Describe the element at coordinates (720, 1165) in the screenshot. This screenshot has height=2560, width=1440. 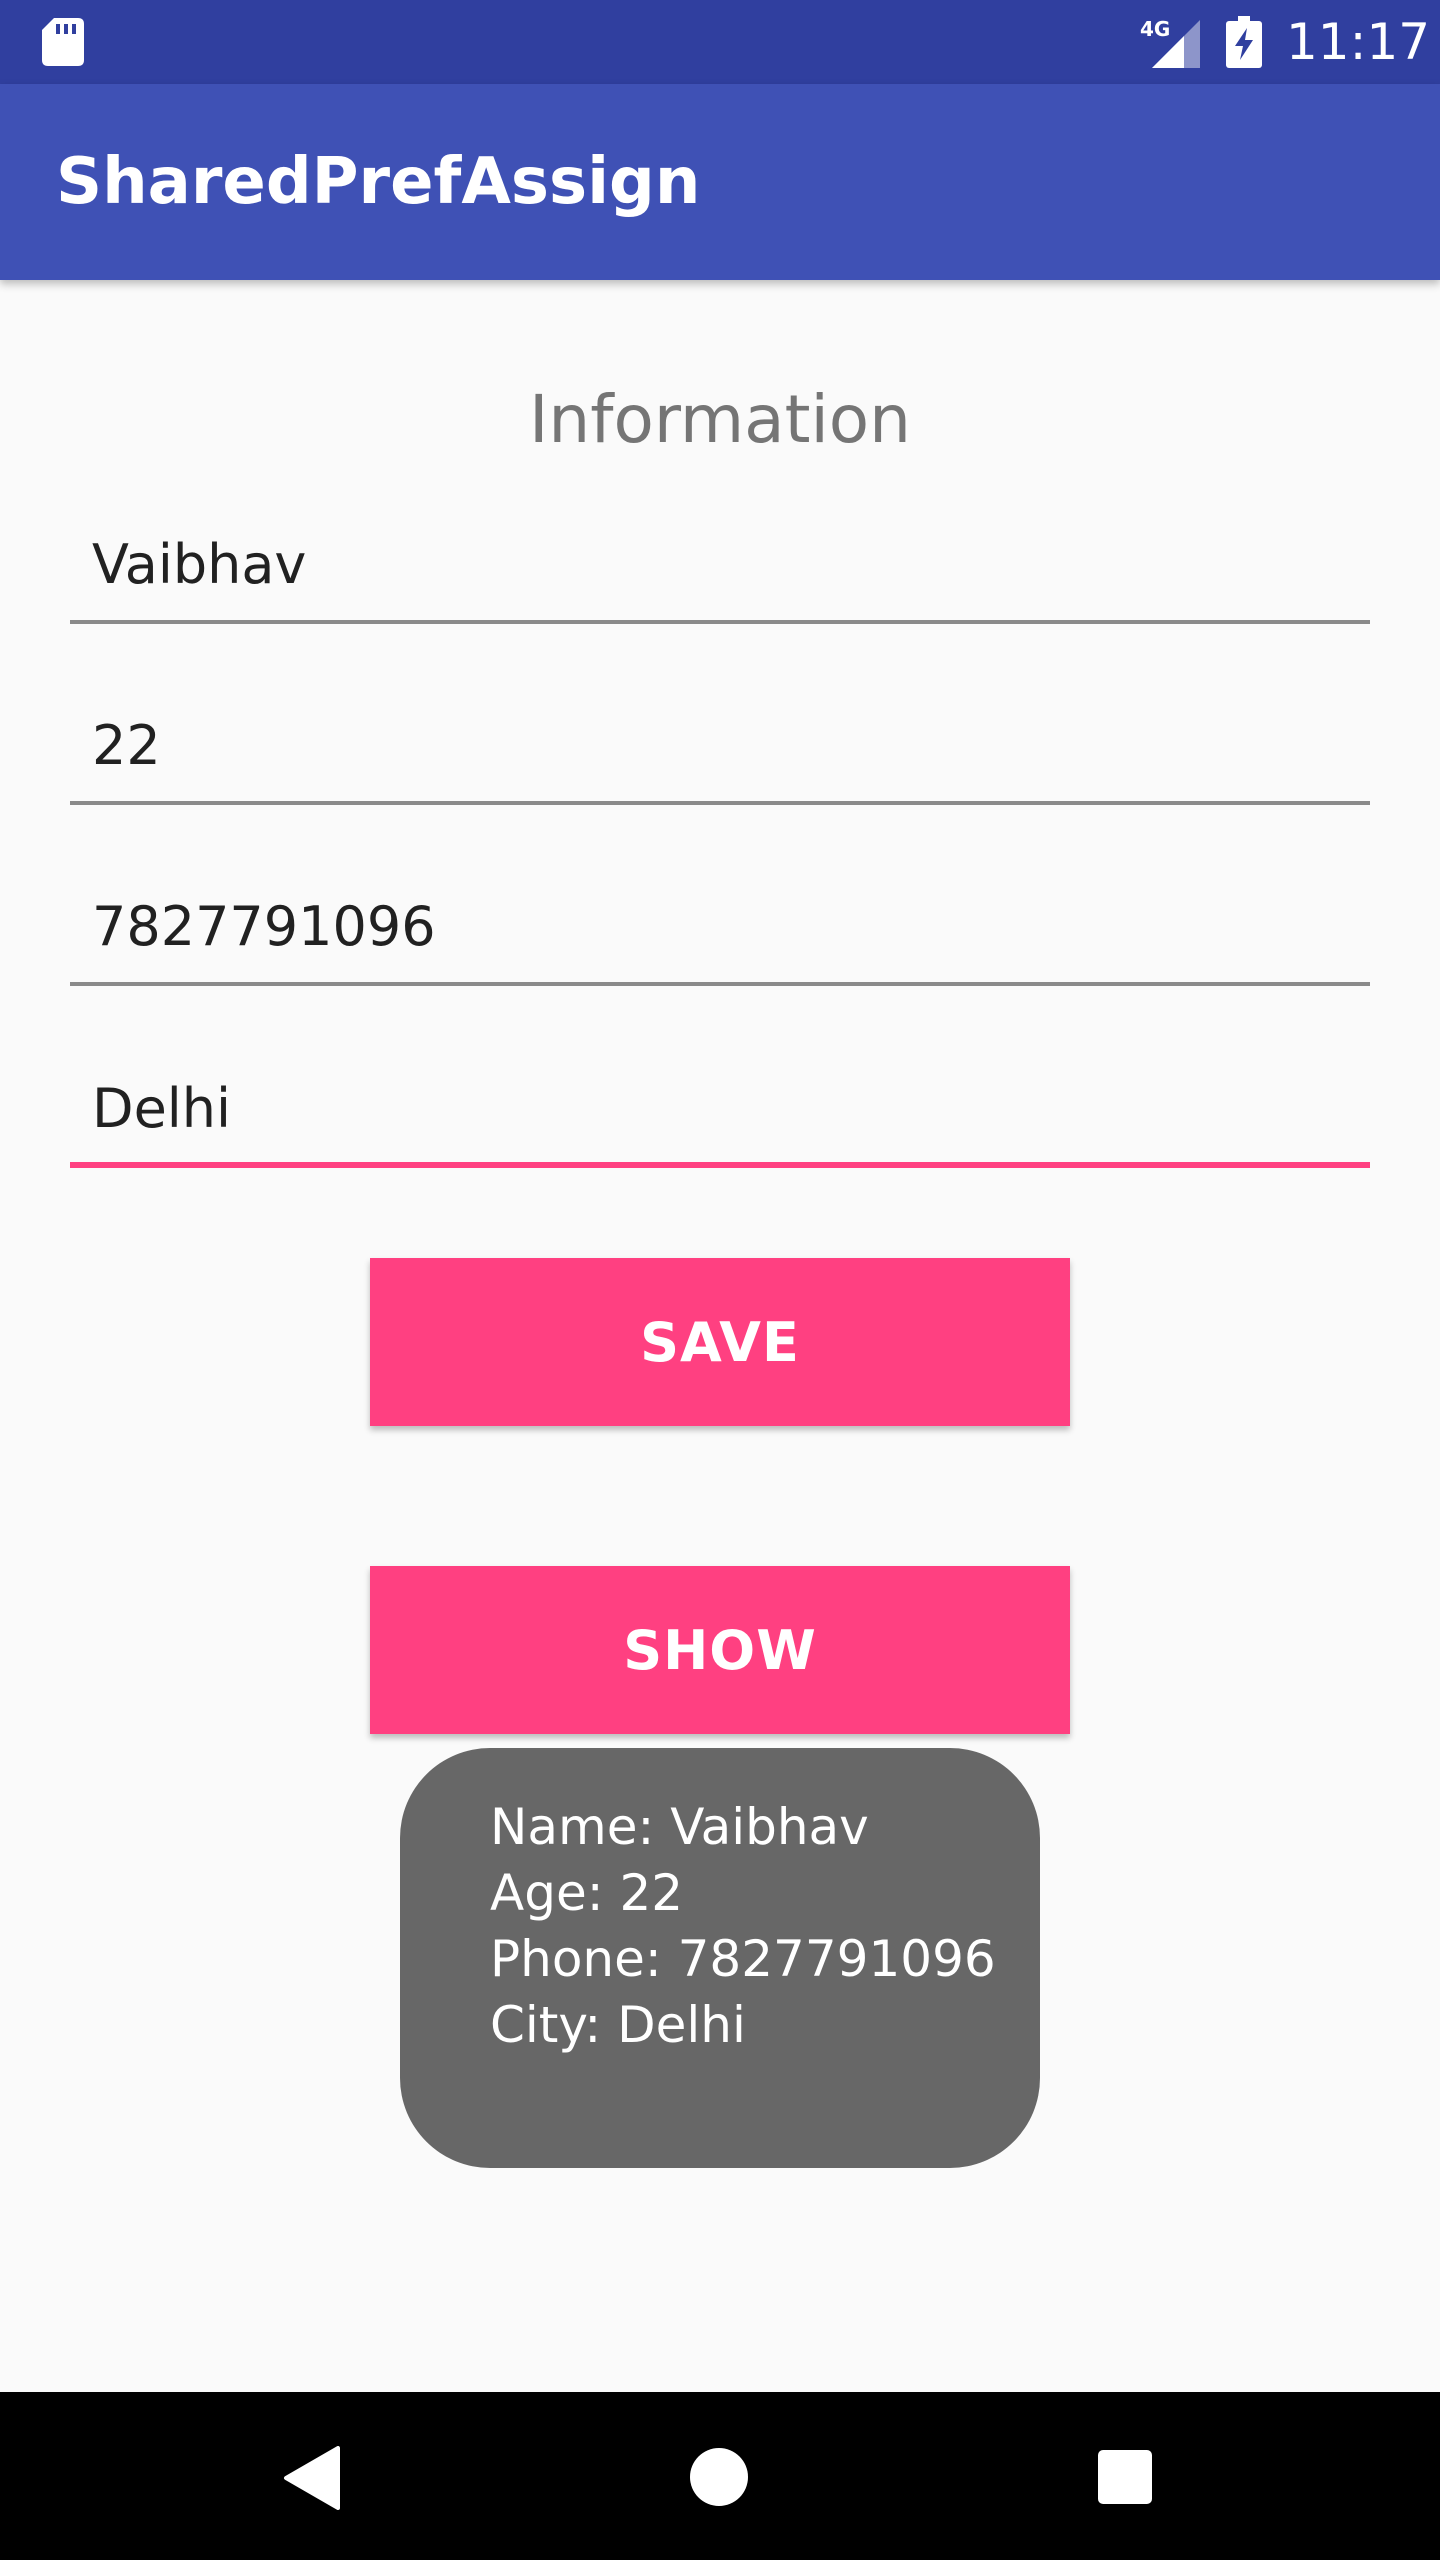
I see `city-underline` at that location.